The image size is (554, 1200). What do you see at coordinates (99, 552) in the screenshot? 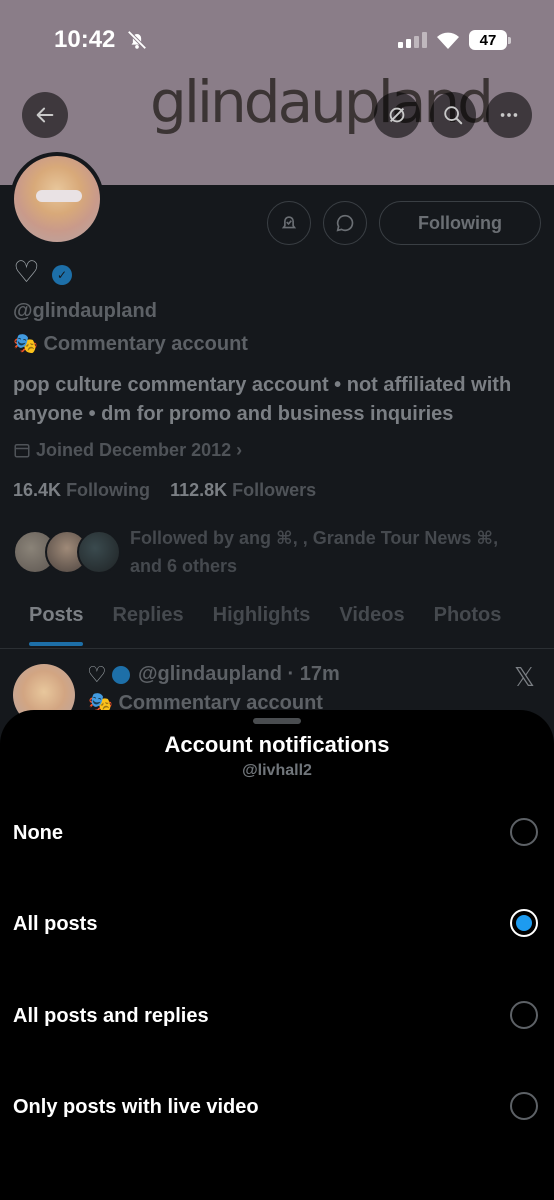
I see `avatar` at bounding box center [99, 552].